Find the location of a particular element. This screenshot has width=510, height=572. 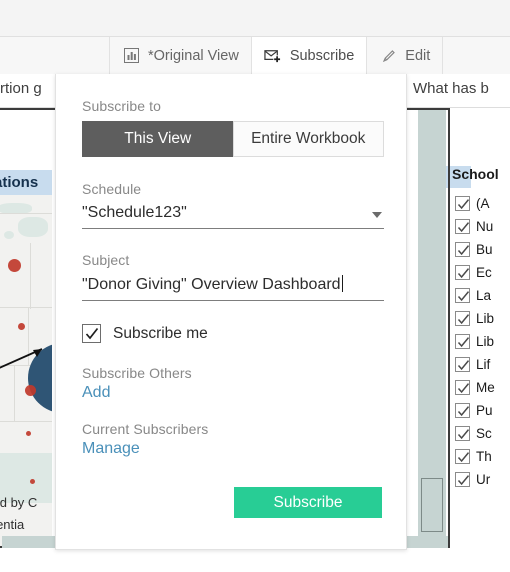

filter-item-label: Ur is located at coordinates (483, 479).